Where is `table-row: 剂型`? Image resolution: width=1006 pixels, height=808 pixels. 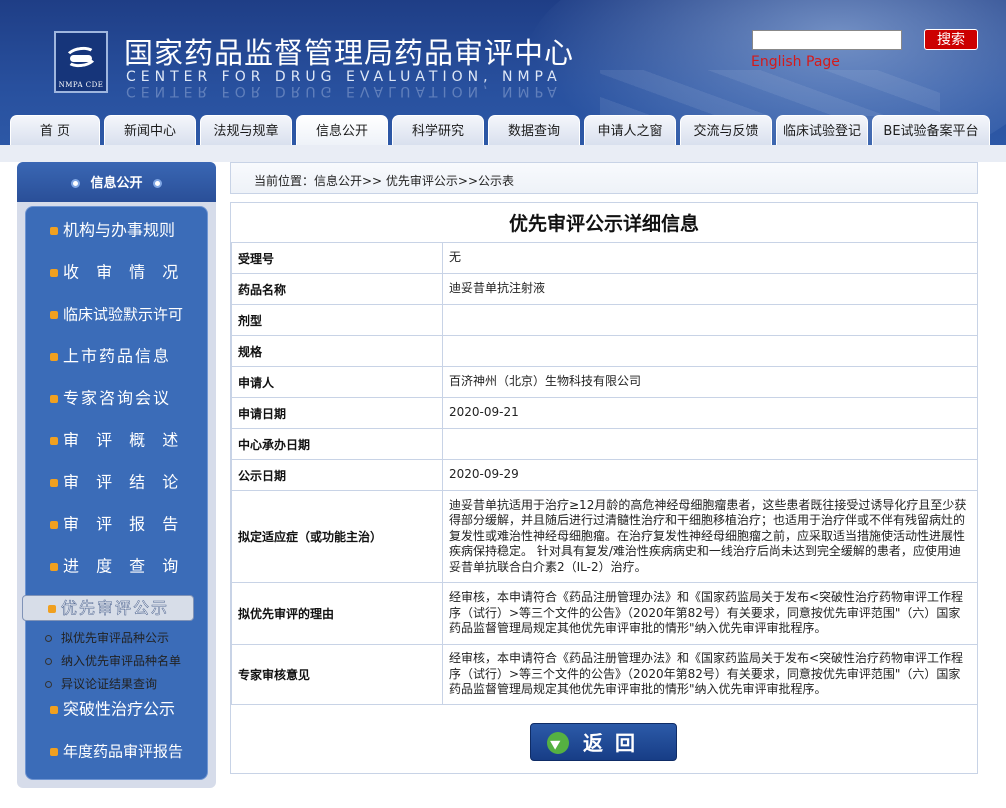 table-row: 剂型 is located at coordinates (604, 320).